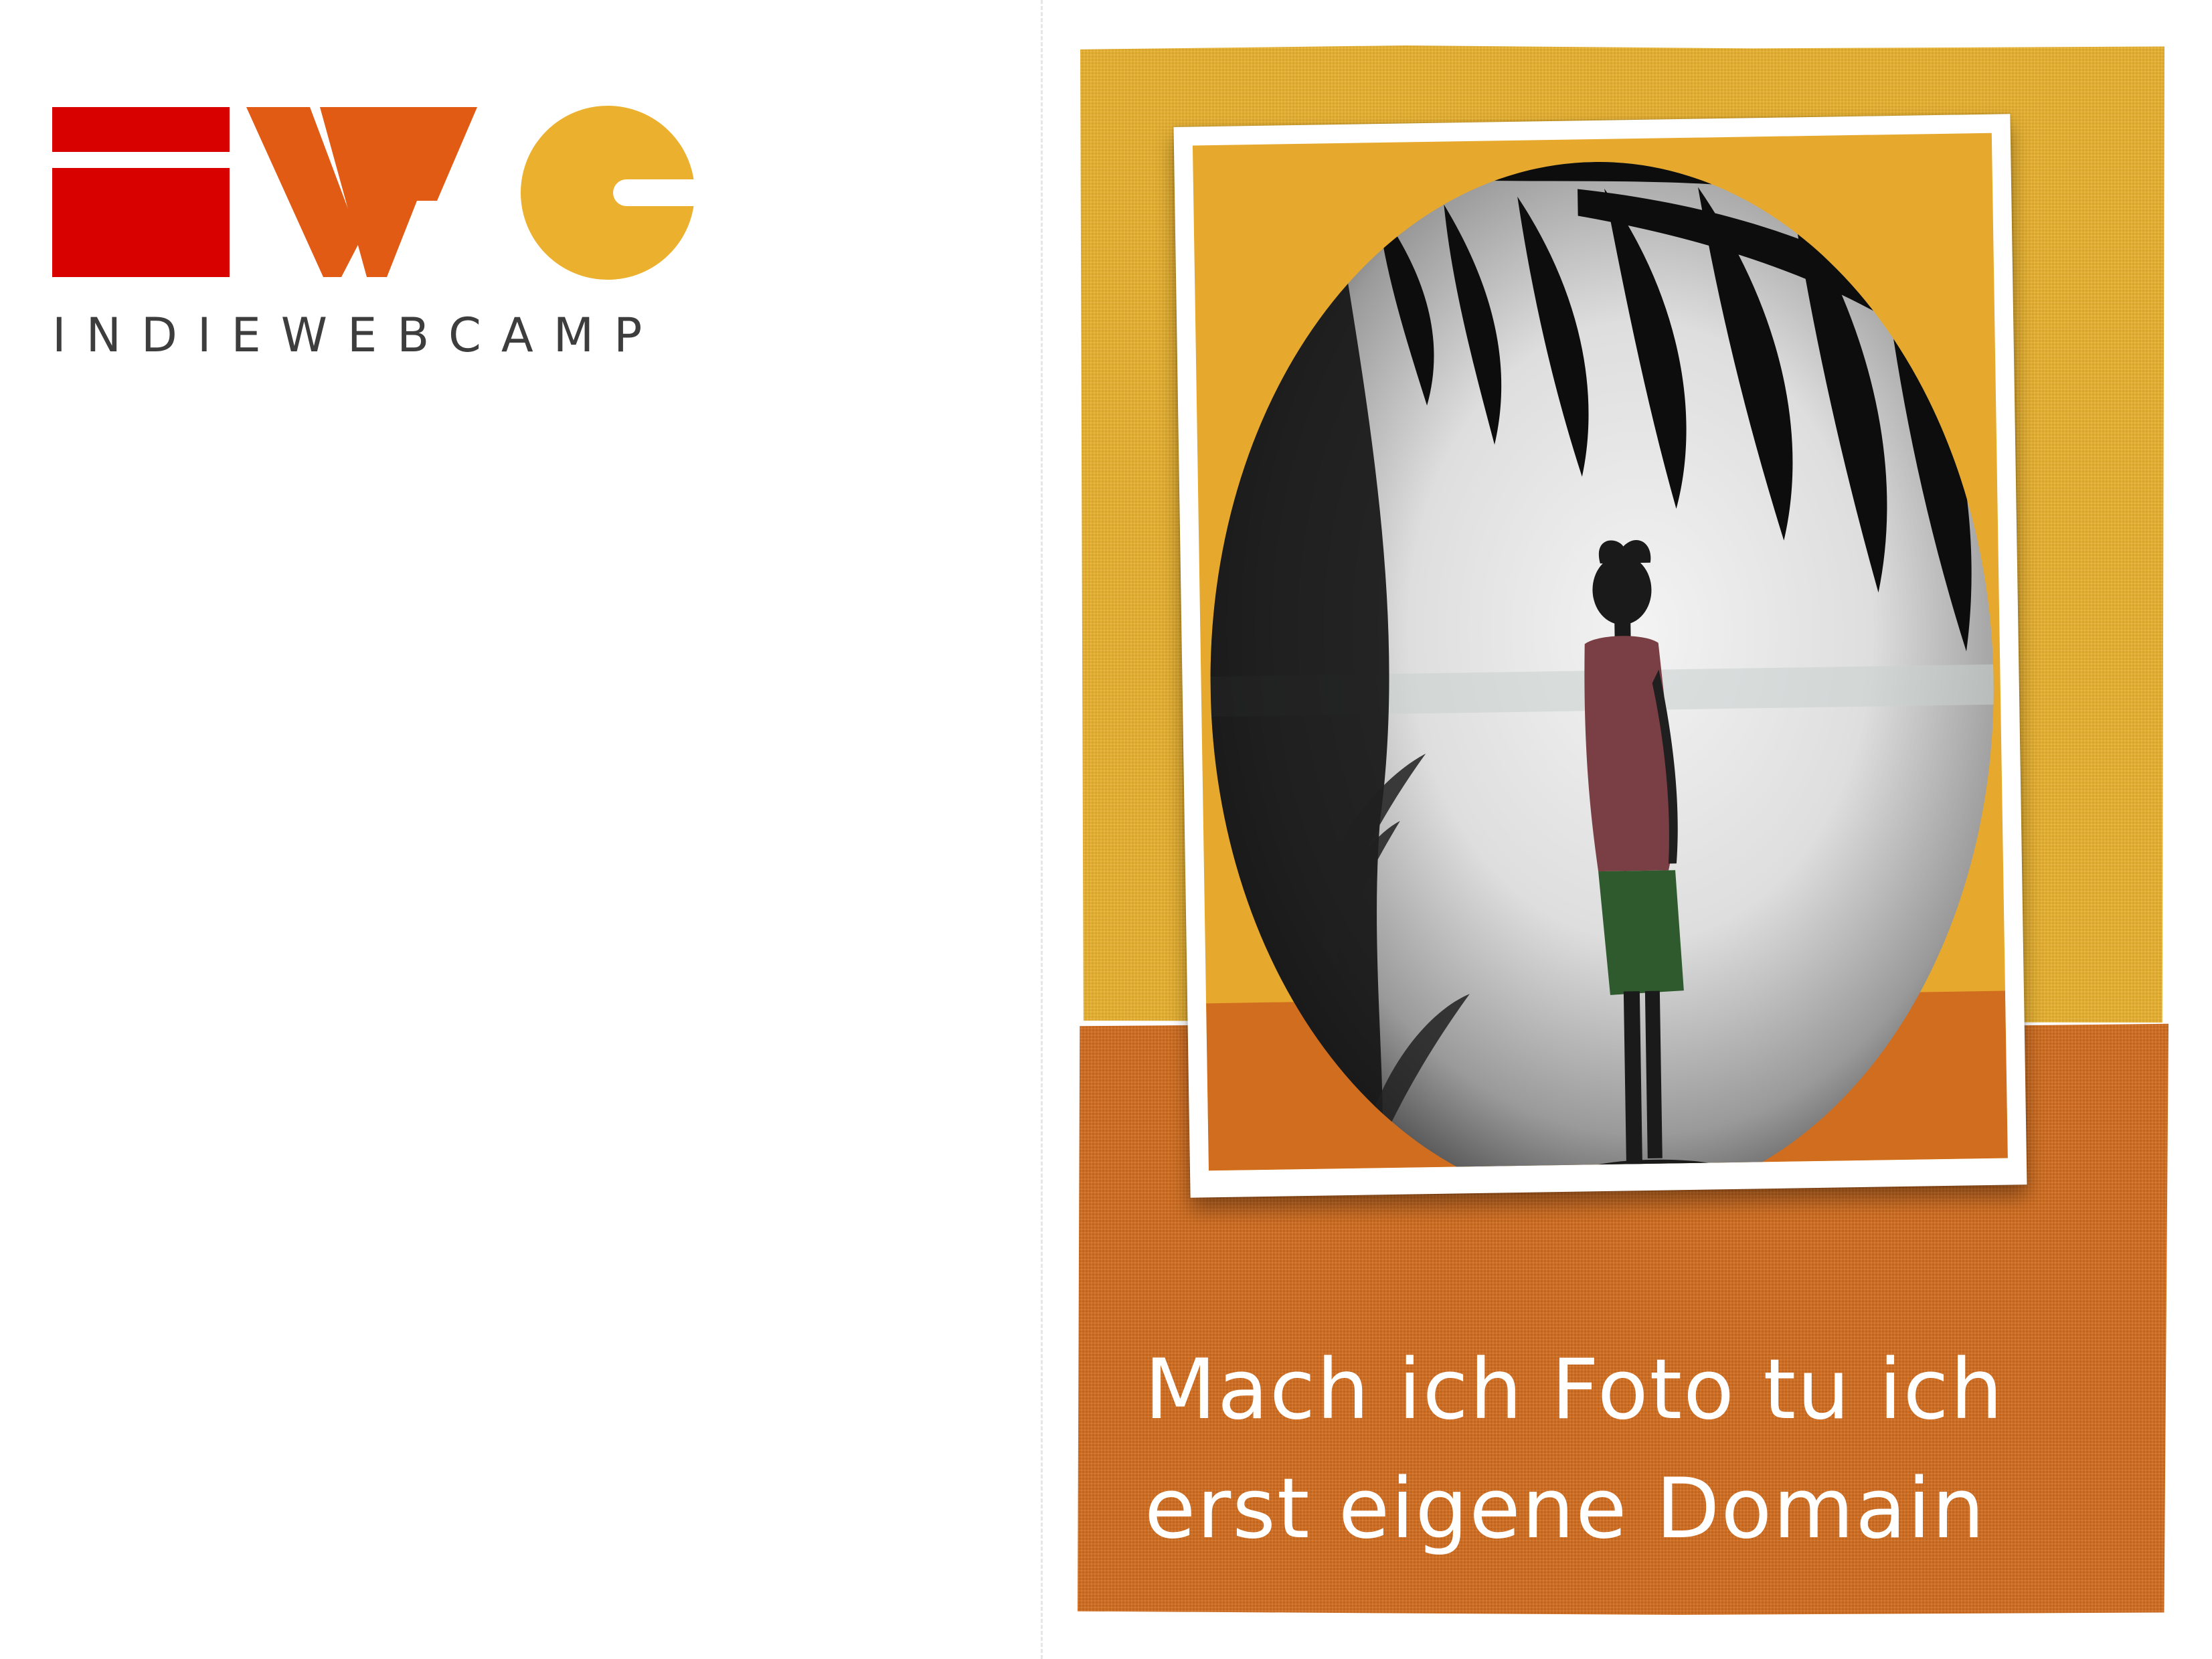 This screenshot has height=1659, width=2212. Describe the element at coordinates (376, 193) in the screenshot. I see `logo-mark-icon` at that location.